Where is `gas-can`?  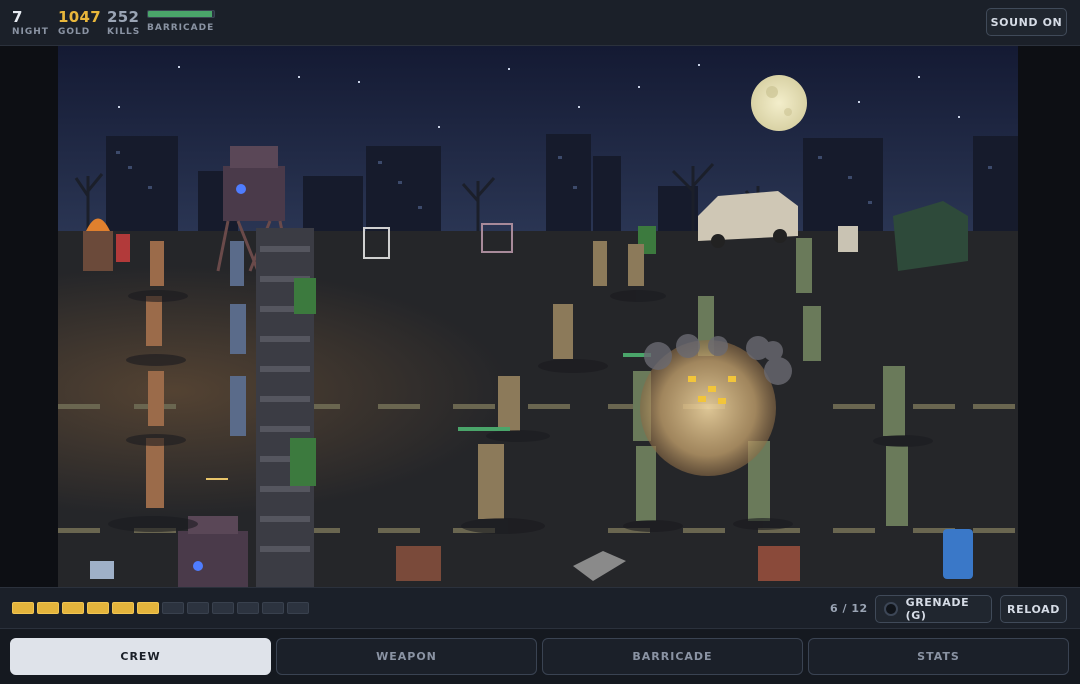
gas-can is located at coordinates (123, 248).